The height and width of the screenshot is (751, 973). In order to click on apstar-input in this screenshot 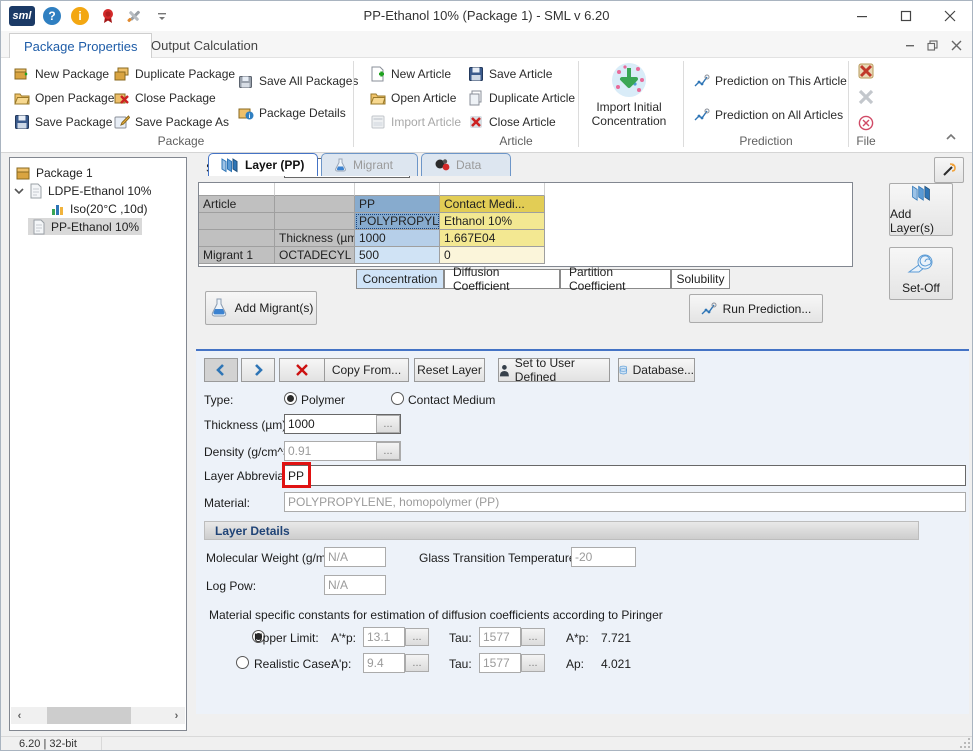, I will do `click(384, 637)`.